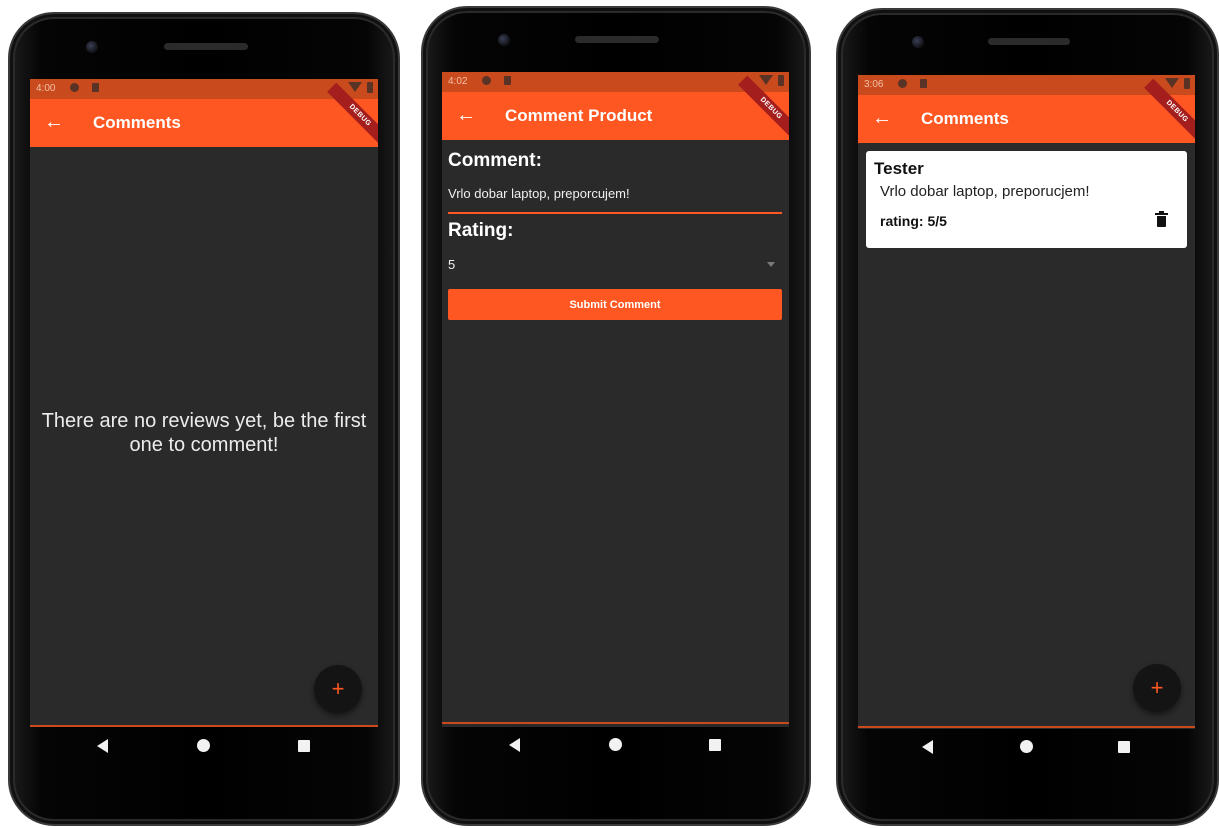  Describe the element at coordinates (615, 82) in the screenshot. I see `status-bar: 4:02` at that location.